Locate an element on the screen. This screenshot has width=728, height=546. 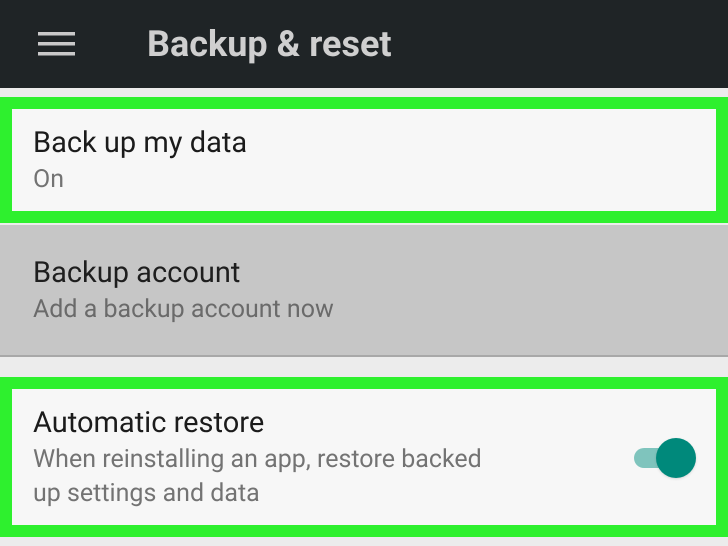
setting-summary: When reinstalling an app, restore backed up settings and data is located at coordinates (258, 477).